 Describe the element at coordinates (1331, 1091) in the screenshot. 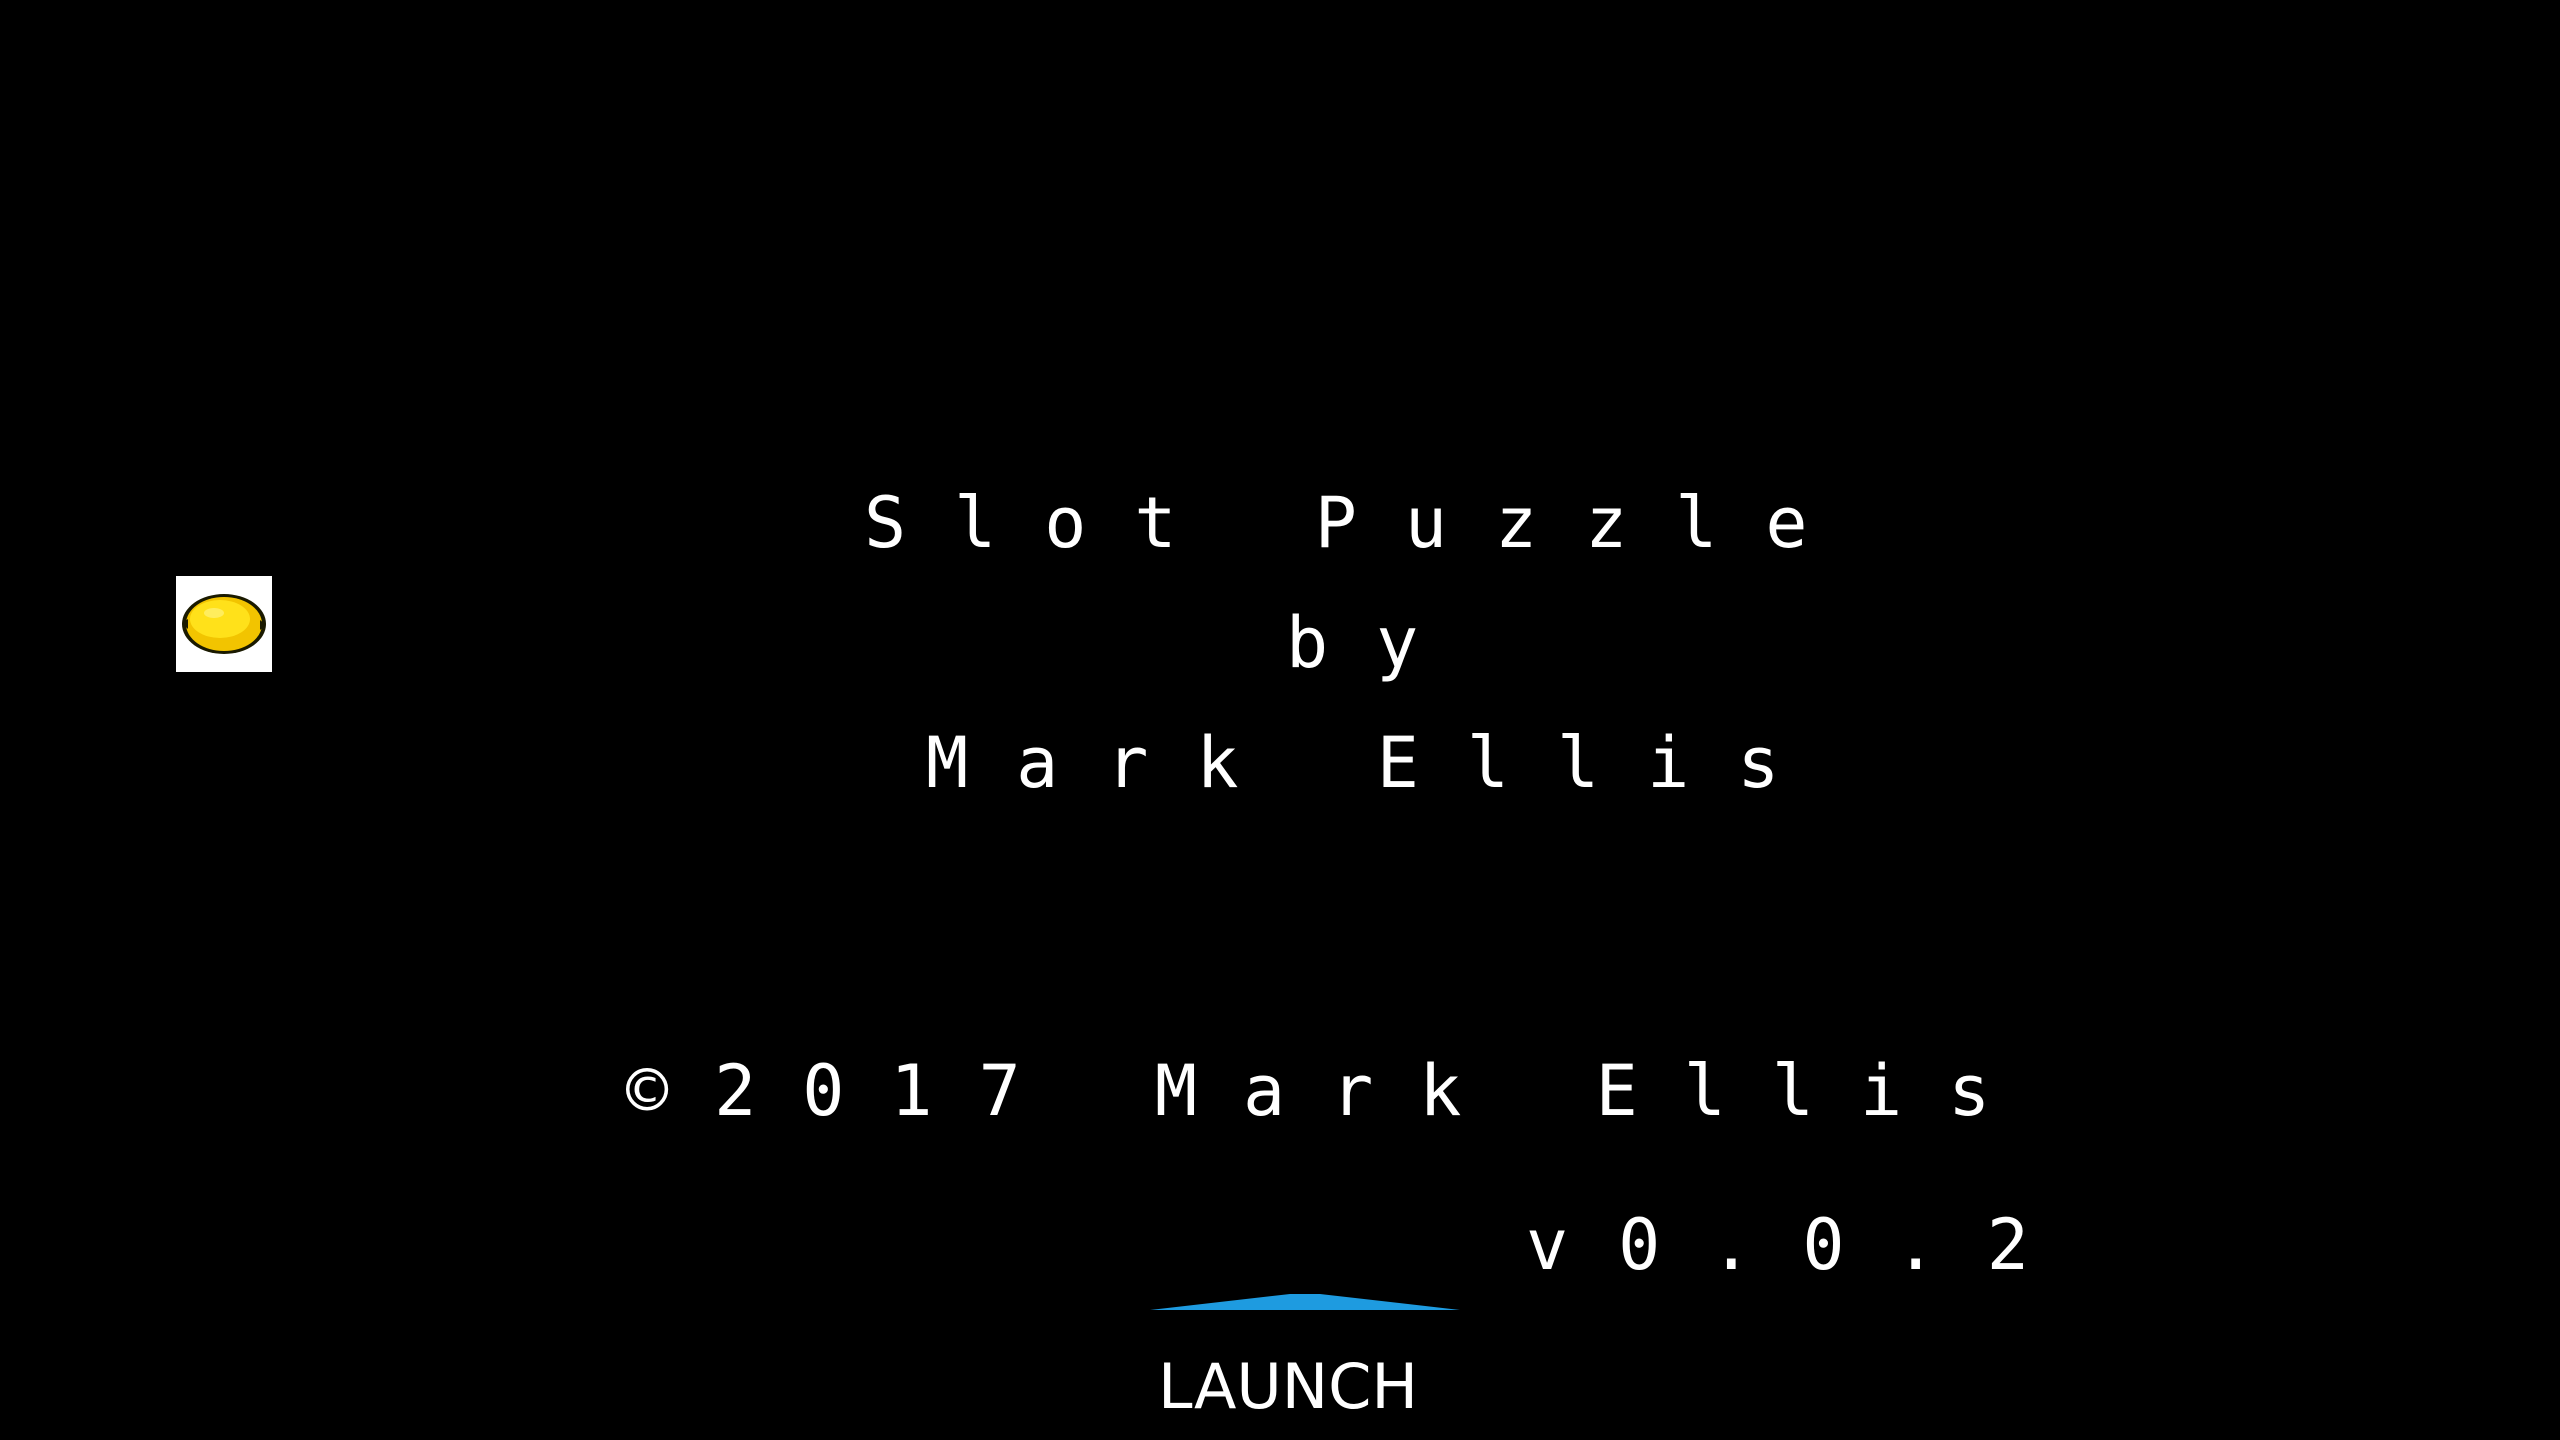

I see `copyright-notice: ©2017 Mark Ellis` at that location.